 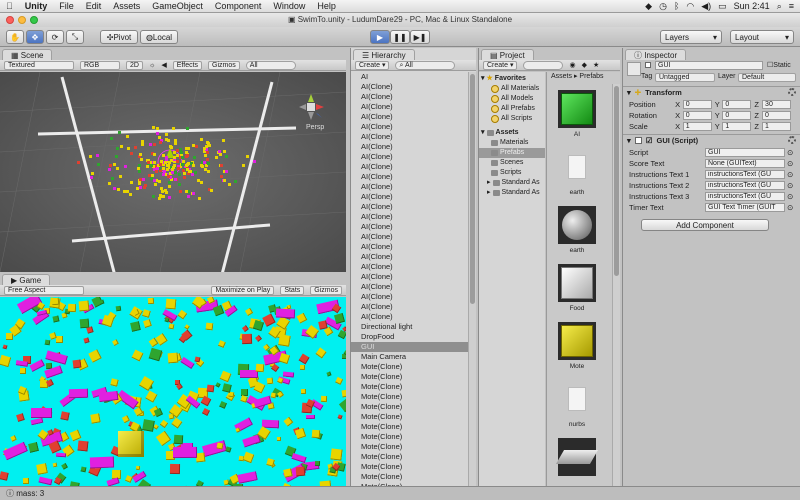 I want to click on folder-item: Materials, so click(x=512, y=143).